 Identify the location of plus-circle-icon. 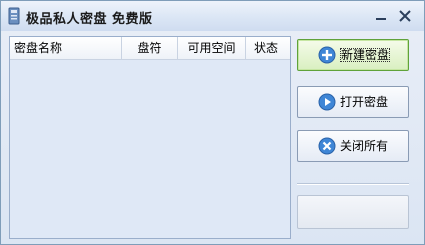
(327, 55).